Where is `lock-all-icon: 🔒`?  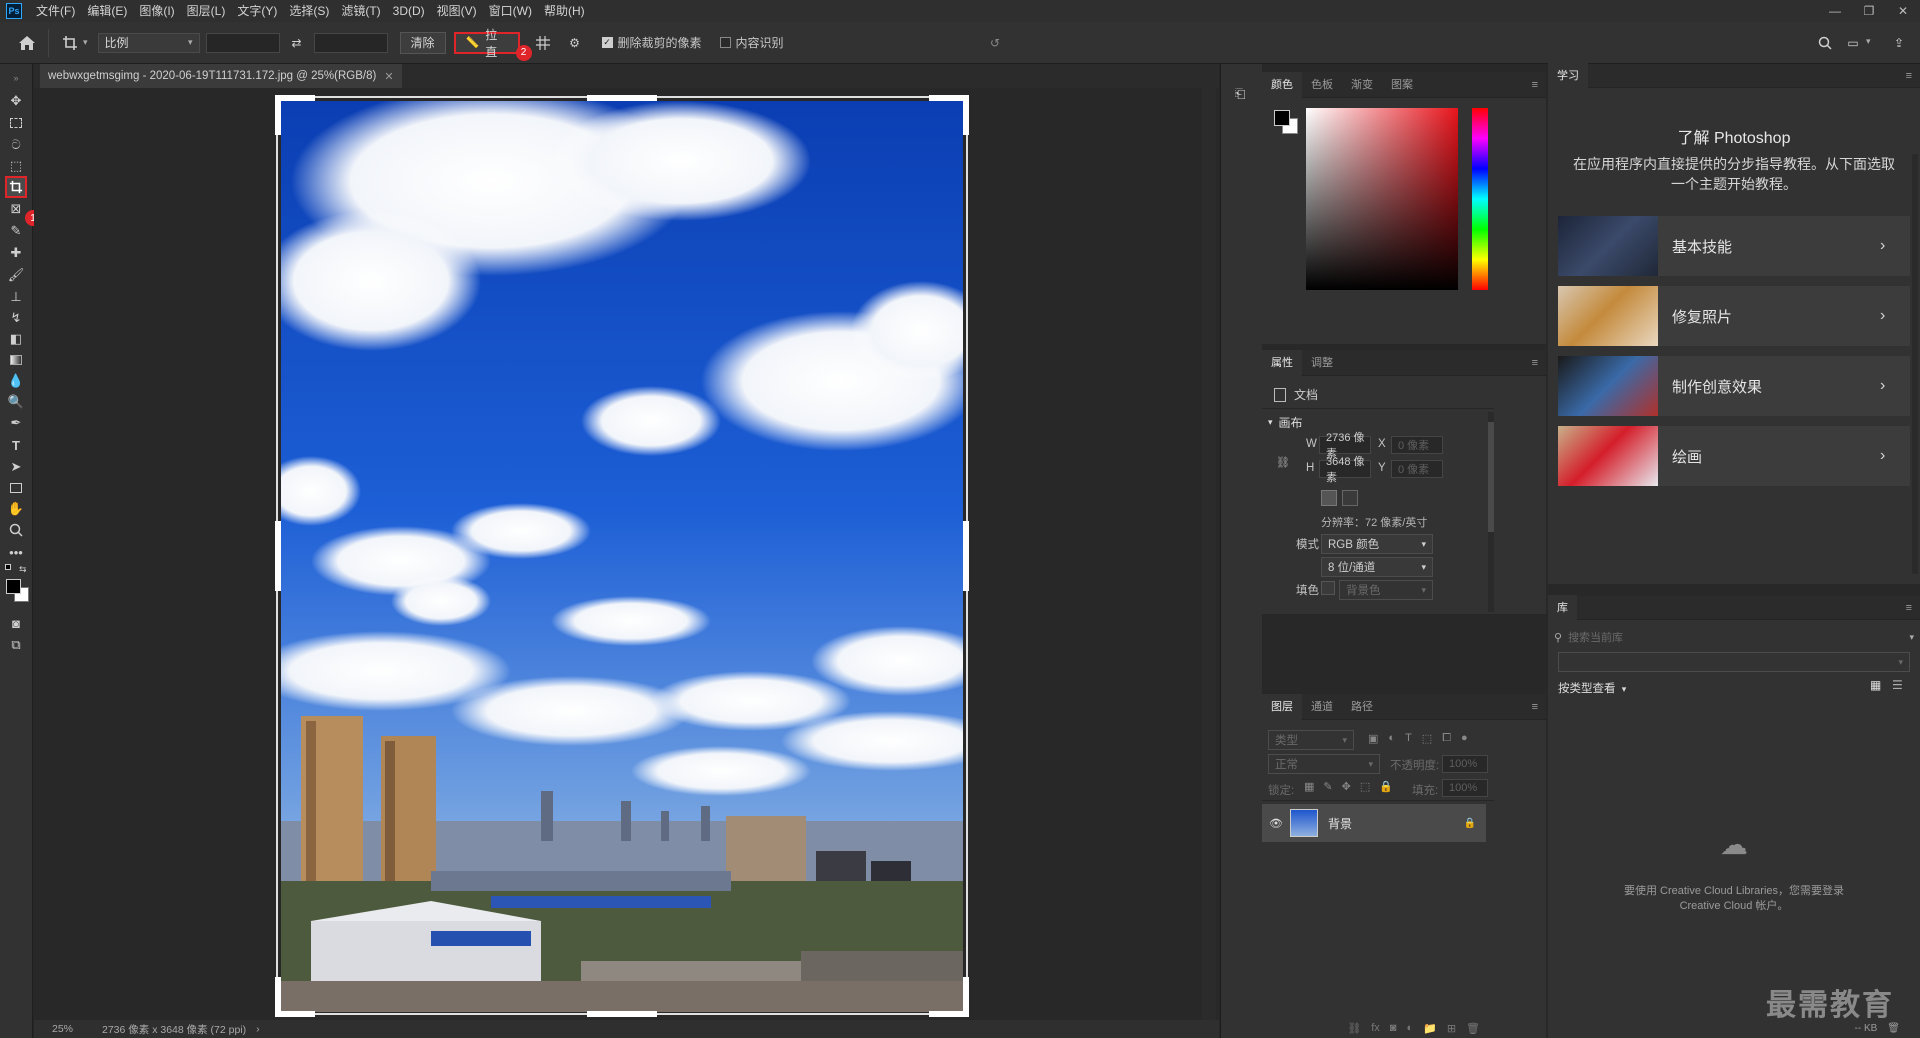 lock-all-icon: 🔒 is located at coordinates (1386, 786).